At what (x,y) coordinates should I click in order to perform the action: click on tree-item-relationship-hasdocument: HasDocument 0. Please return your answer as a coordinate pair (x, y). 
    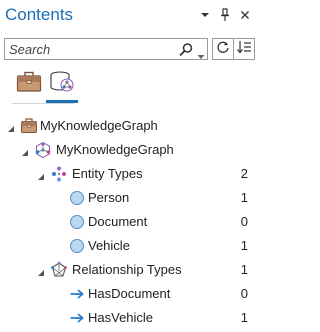
    Looking at the image, I should click on (129, 294).